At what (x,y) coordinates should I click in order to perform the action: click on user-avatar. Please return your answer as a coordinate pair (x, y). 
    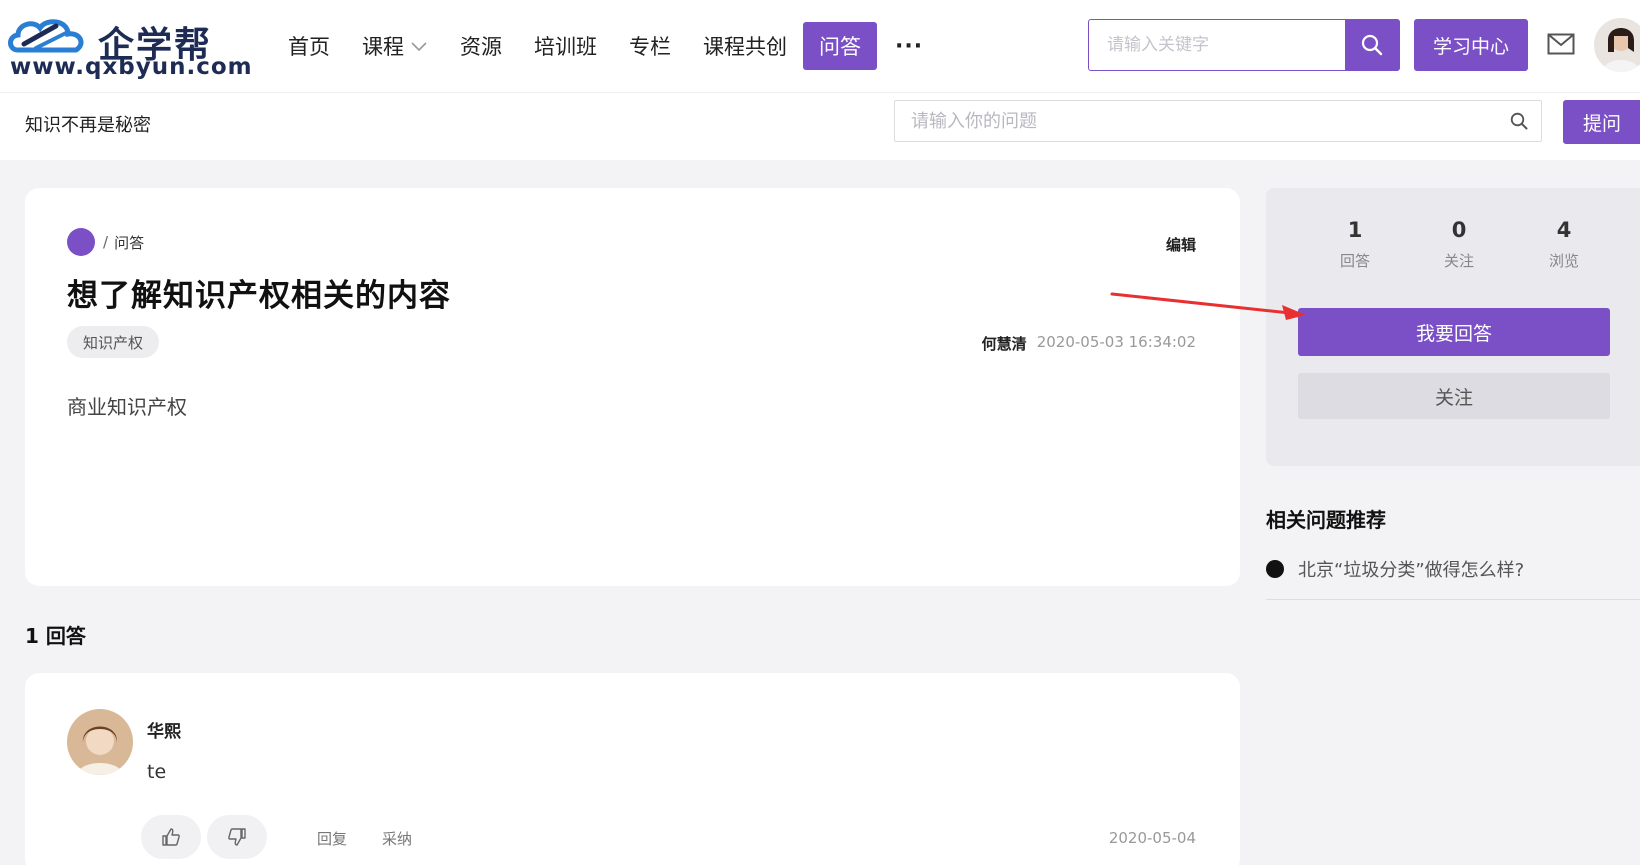
    Looking at the image, I should click on (1617, 45).